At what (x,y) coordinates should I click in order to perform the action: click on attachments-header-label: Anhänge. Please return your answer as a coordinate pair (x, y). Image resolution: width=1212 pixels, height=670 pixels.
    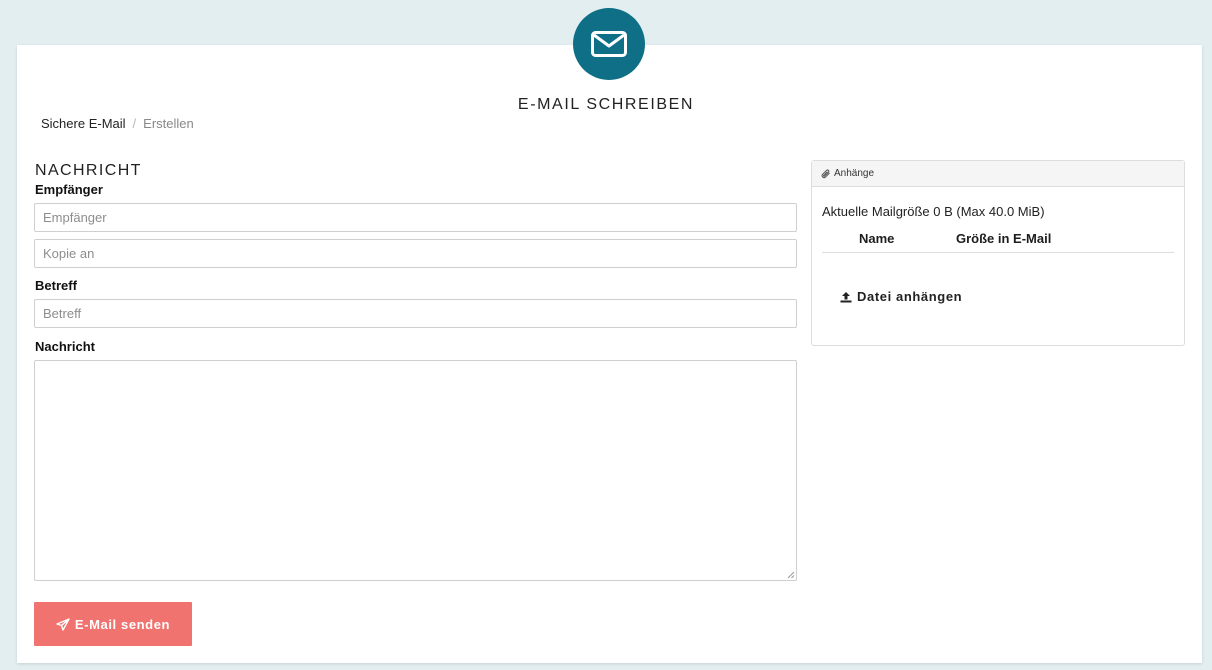
    Looking at the image, I should click on (854, 173).